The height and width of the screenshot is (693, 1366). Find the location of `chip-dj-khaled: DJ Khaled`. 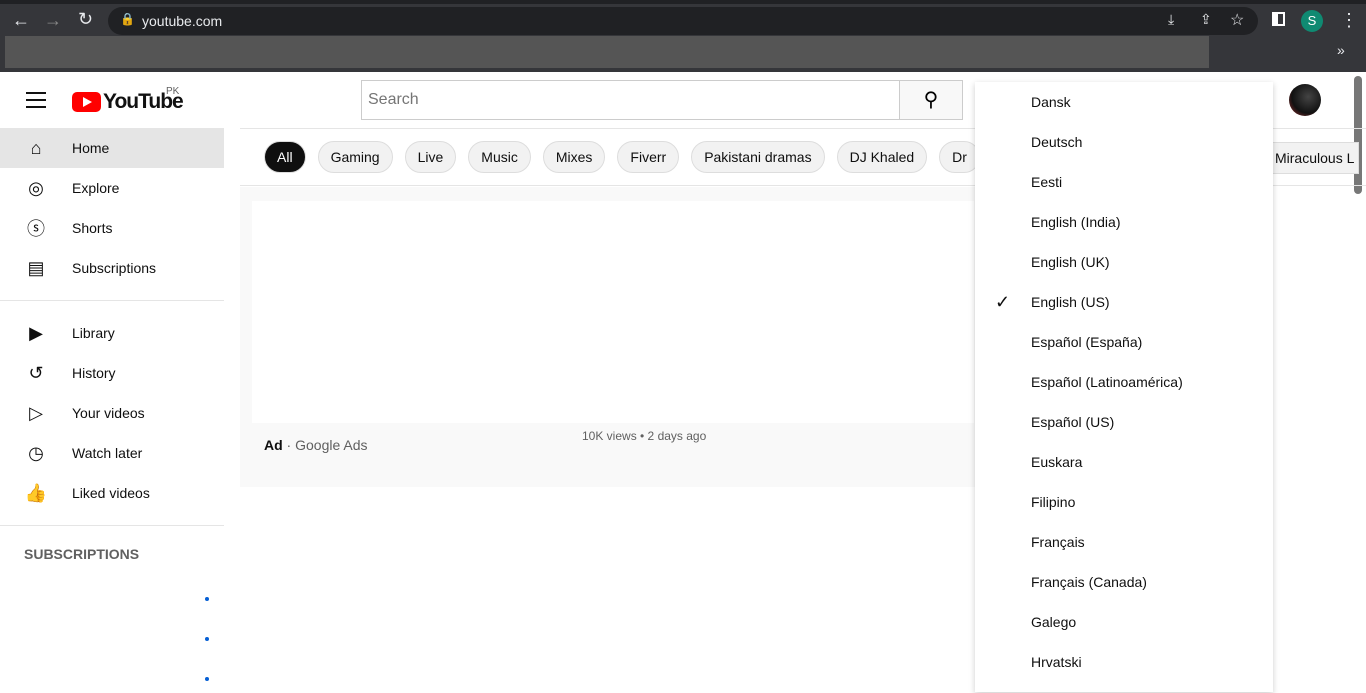

chip-dj-khaled: DJ Khaled is located at coordinates (882, 157).